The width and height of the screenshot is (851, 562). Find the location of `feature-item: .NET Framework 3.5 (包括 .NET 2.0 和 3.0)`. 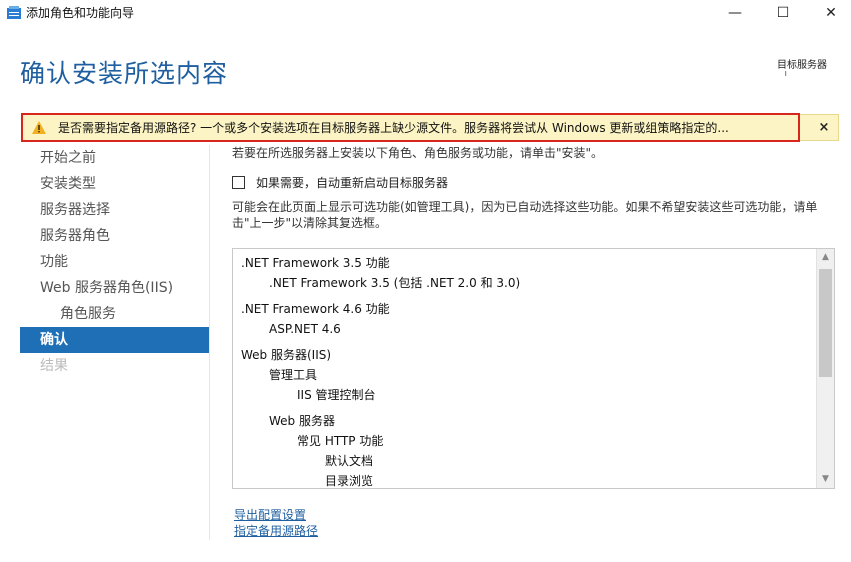

feature-item: .NET Framework 3.5 (包括 .NET 2.0 和 3.0) is located at coordinates (395, 283).